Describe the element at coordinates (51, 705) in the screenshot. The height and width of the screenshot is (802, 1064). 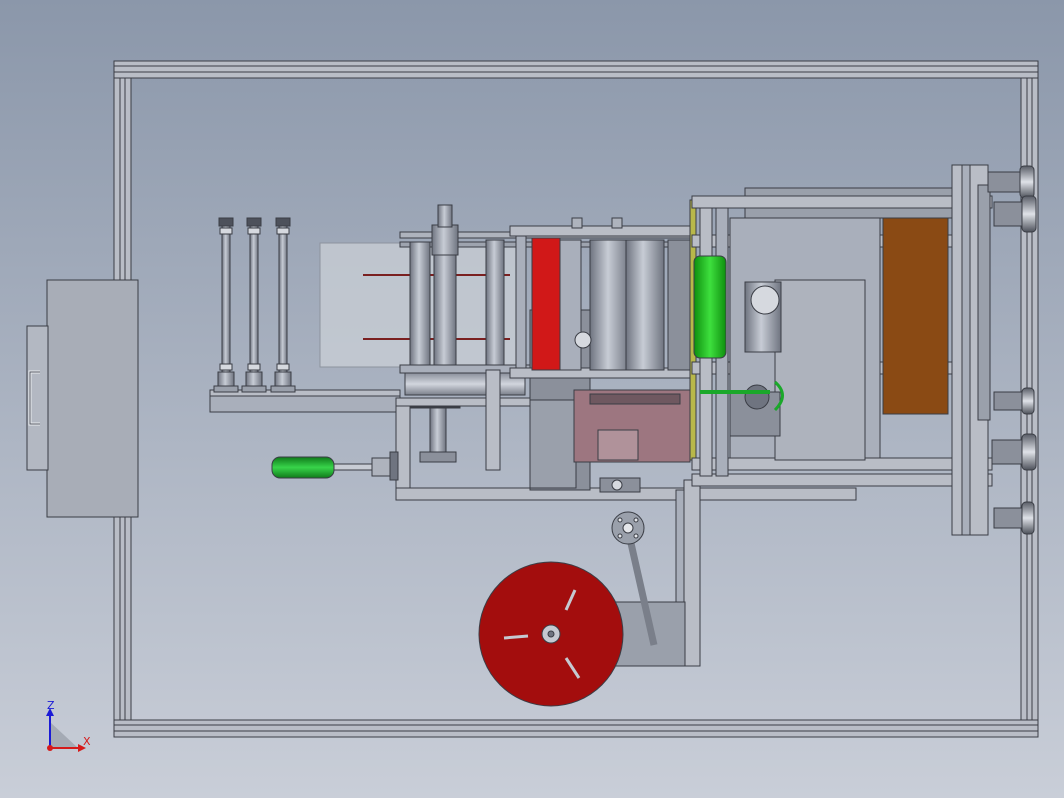
I see `z-axis-label: Z` at that location.